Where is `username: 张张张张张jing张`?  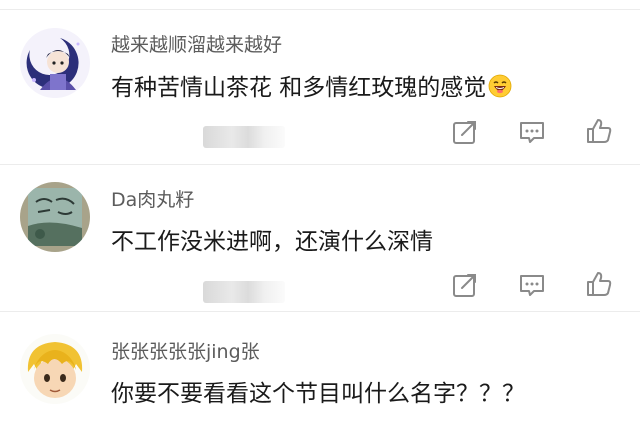 username: 张张张张张jing张 is located at coordinates (185, 350).